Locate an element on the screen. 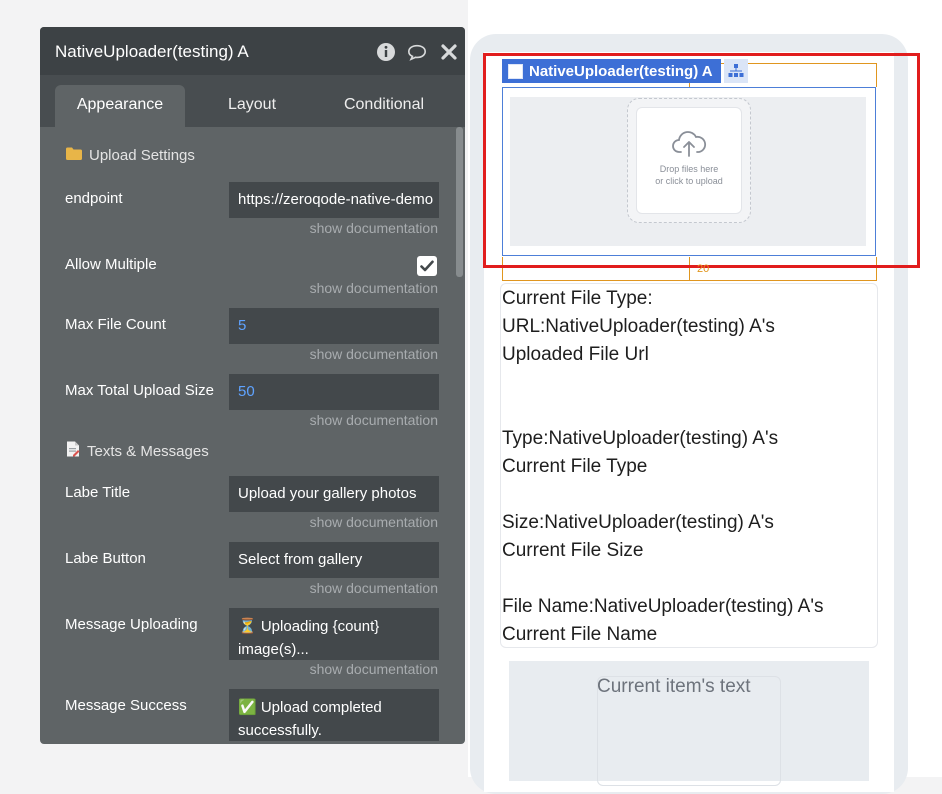 This screenshot has height=794, width=942. text-filename-line-2: Current File Name is located at coordinates (580, 634).